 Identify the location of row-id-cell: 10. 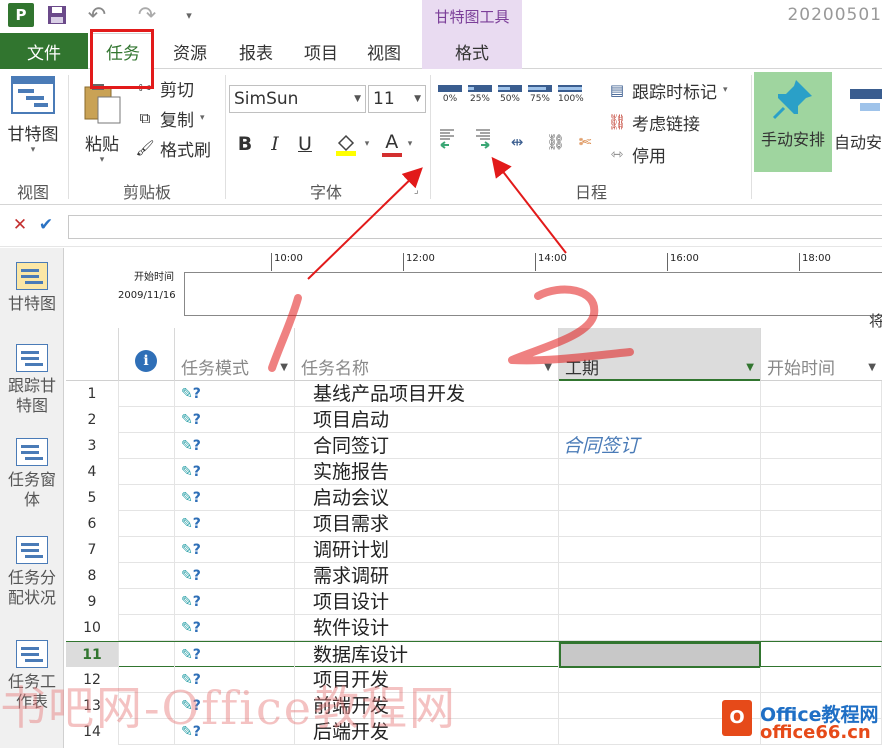
(92, 628).